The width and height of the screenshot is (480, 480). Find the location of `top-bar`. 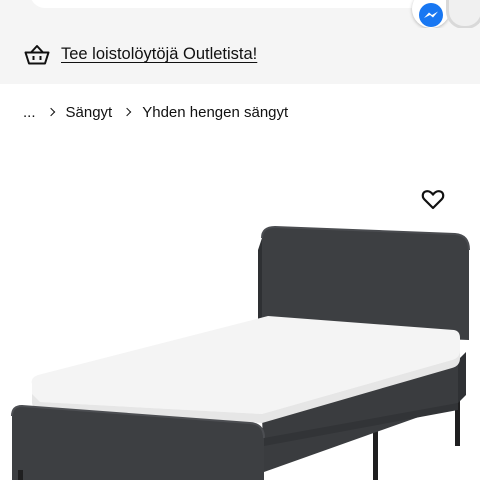

top-bar is located at coordinates (240, 14).